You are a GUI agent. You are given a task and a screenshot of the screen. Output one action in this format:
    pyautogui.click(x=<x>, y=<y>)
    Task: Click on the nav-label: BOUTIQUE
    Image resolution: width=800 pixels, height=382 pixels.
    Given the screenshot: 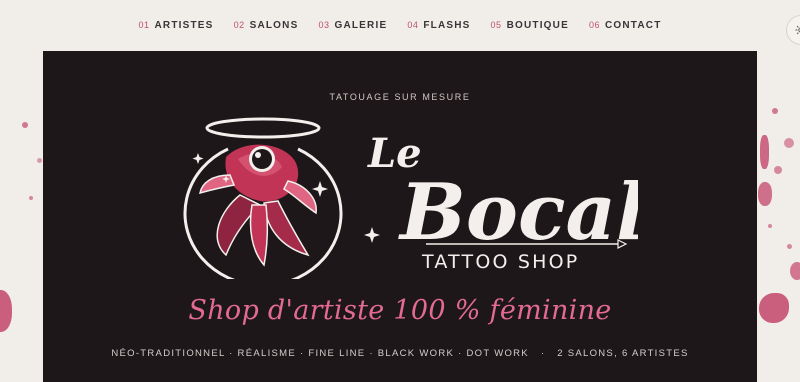 What is the action you would take?
    pyautogui.click(x=537, y=25)
    